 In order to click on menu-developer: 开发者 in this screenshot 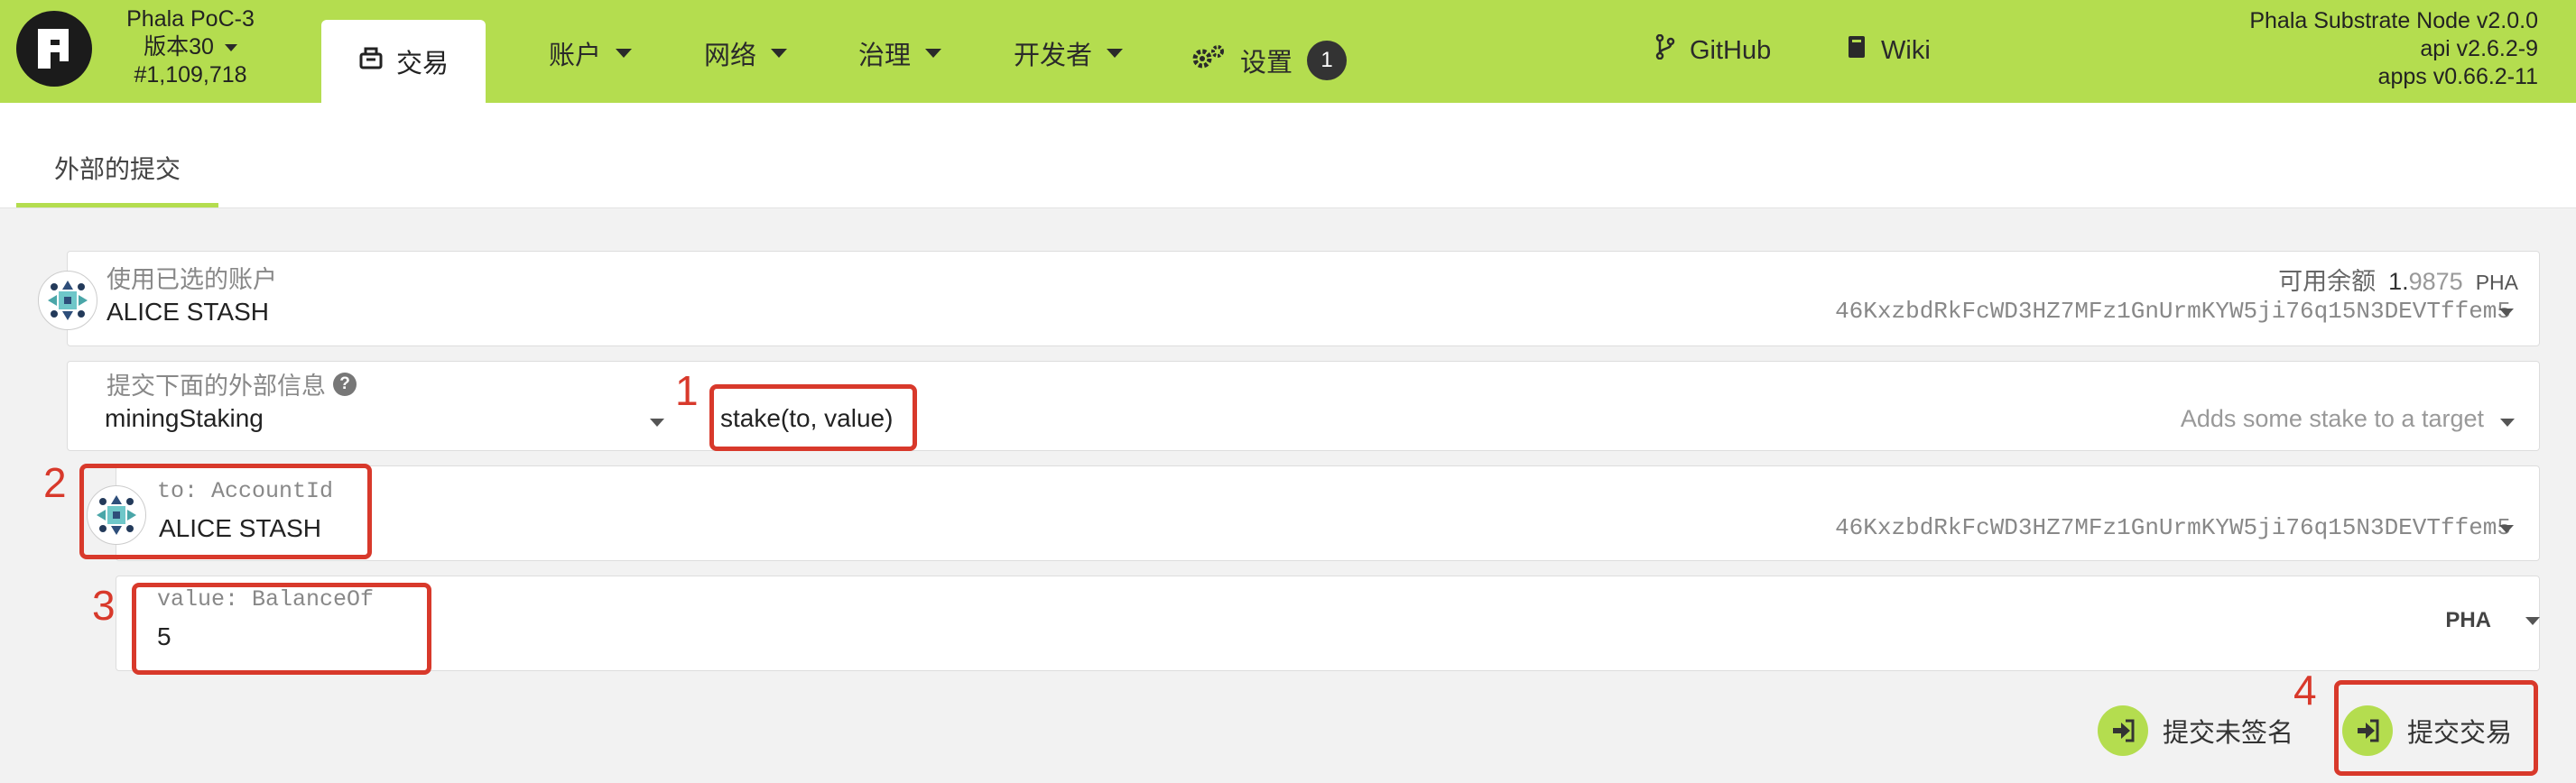, I will do `click(1069, 53)`.